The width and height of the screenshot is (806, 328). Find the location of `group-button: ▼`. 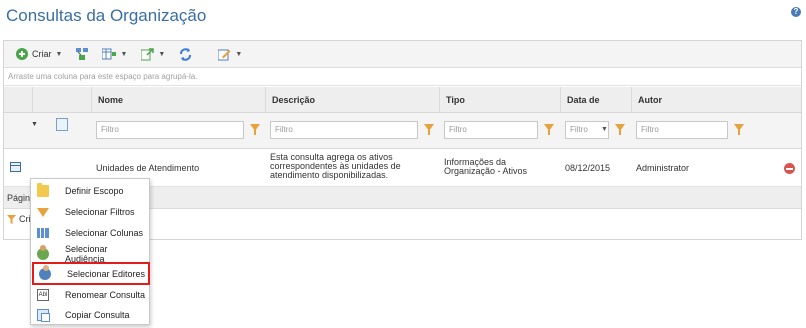

group-button: ▼ is located at coordinates (114, 54).